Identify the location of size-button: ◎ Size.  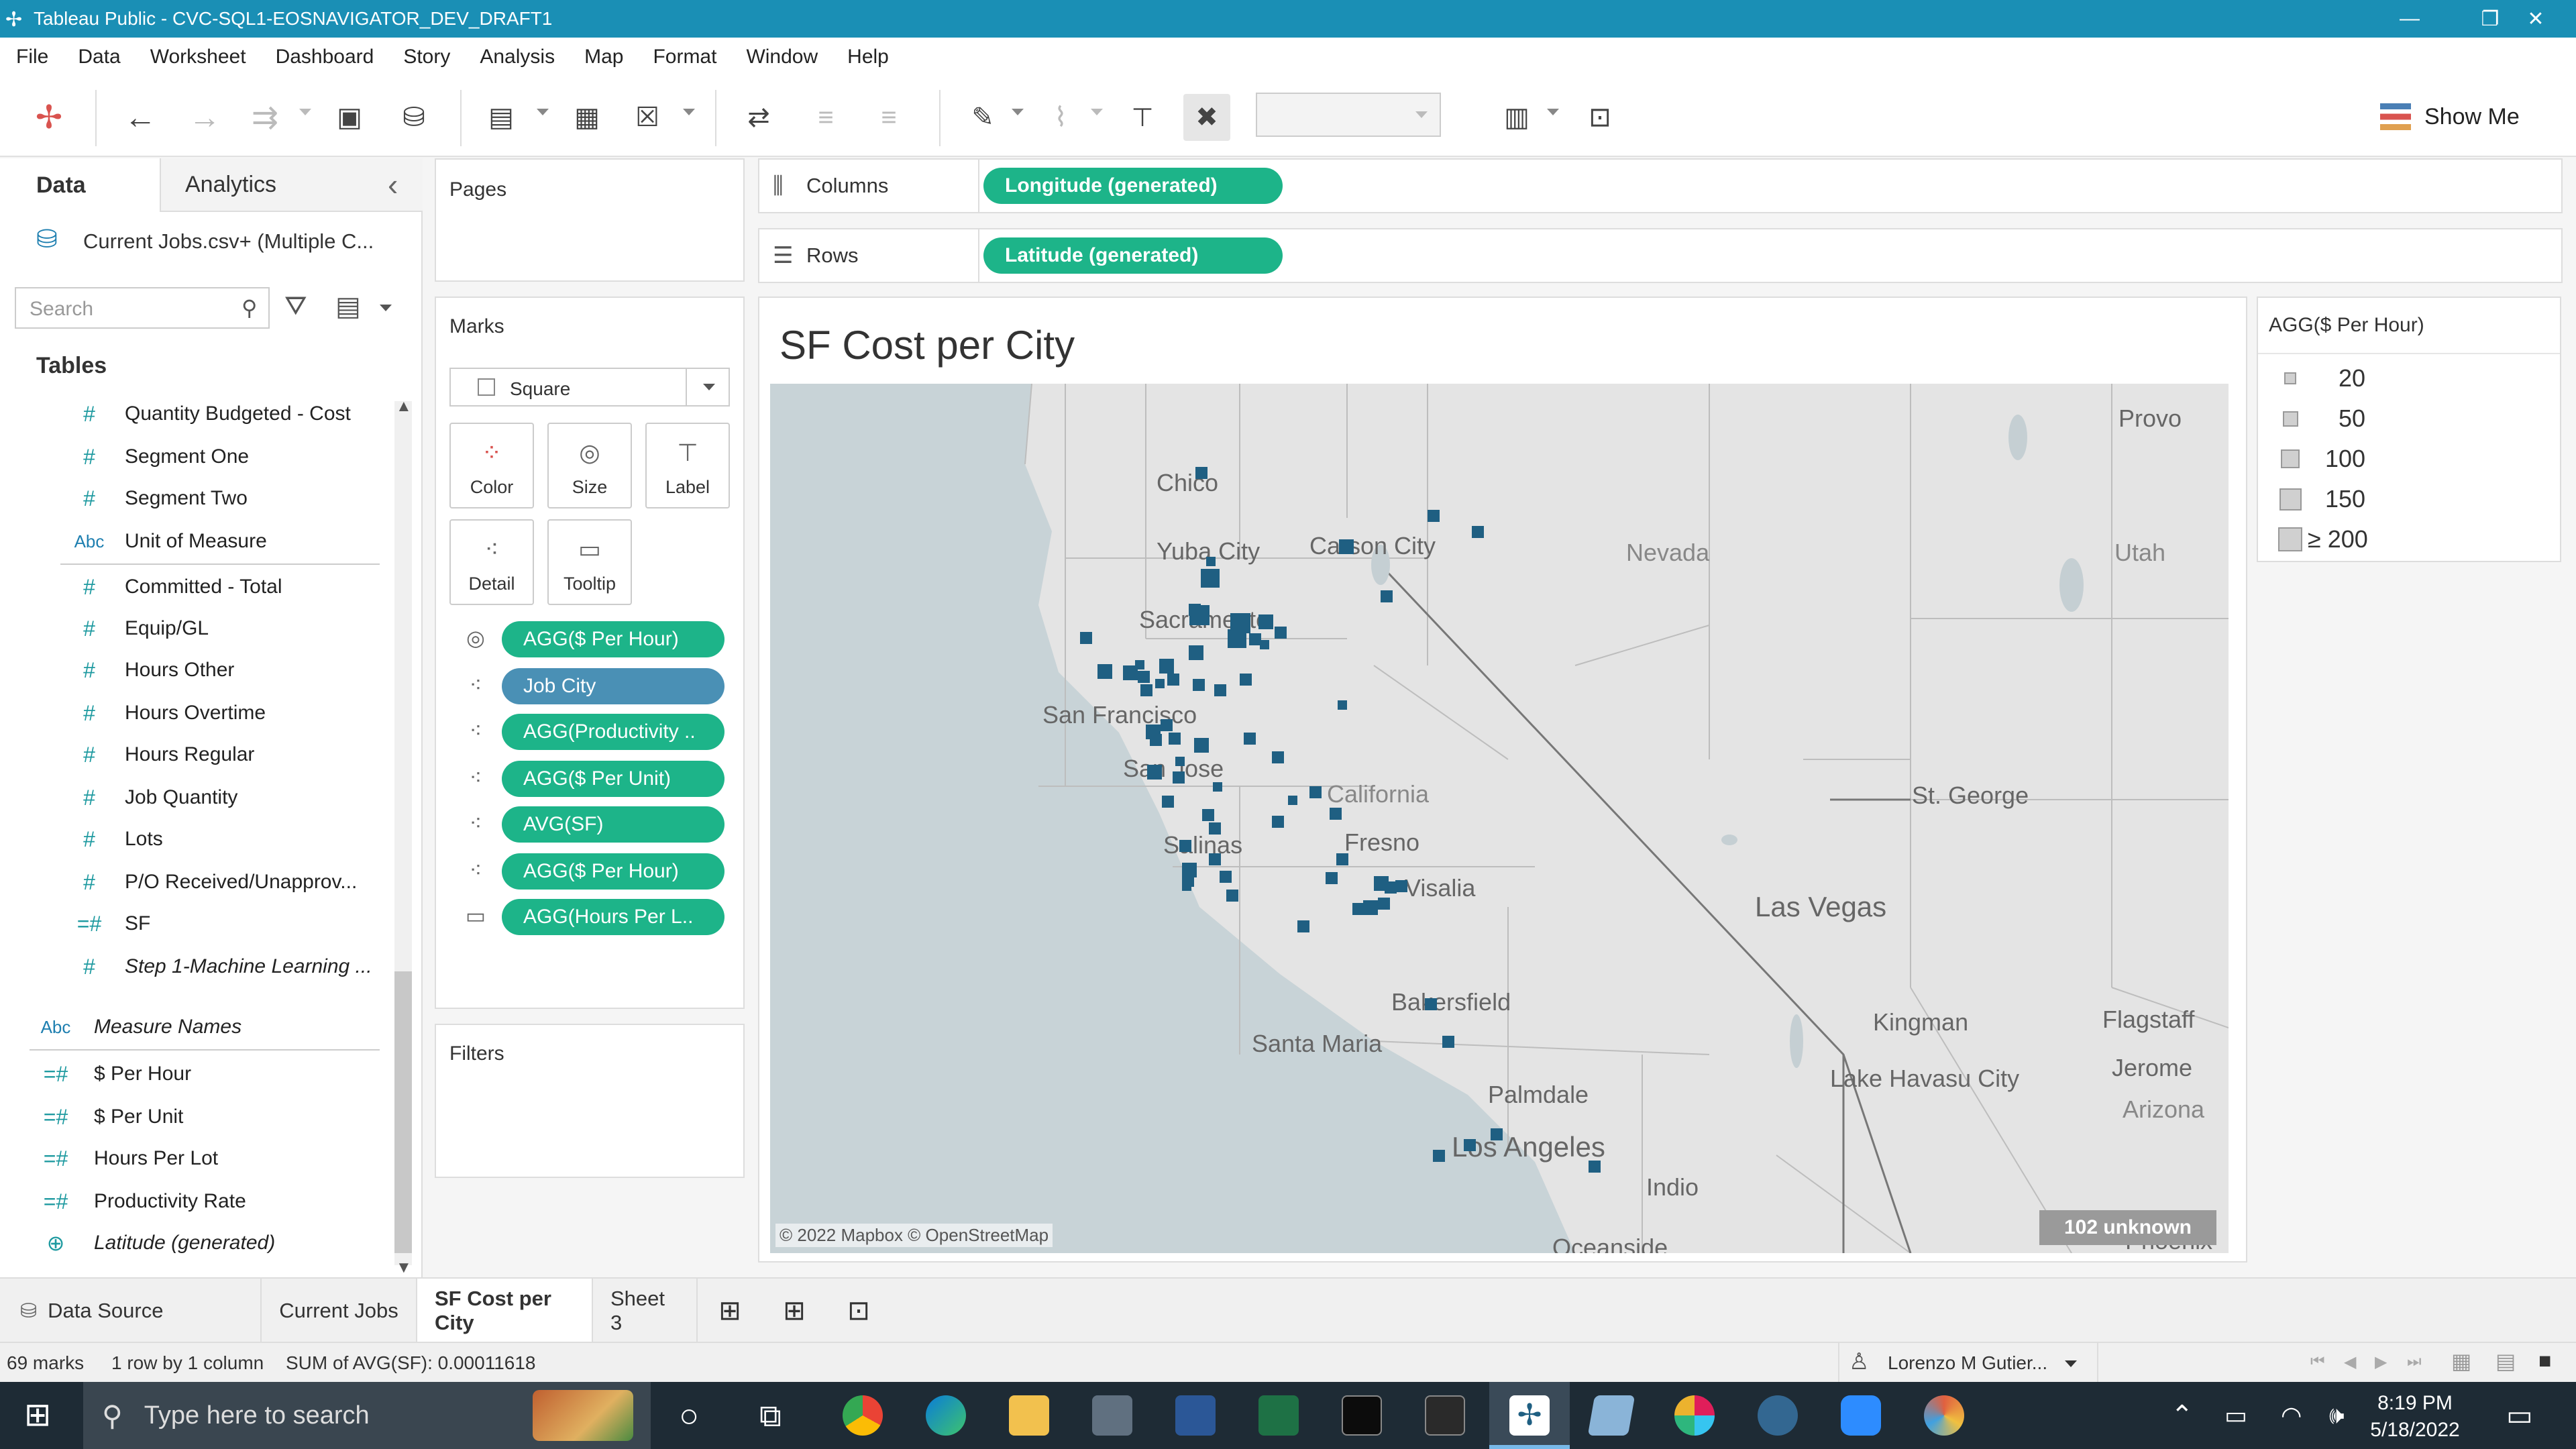
(589, 465).